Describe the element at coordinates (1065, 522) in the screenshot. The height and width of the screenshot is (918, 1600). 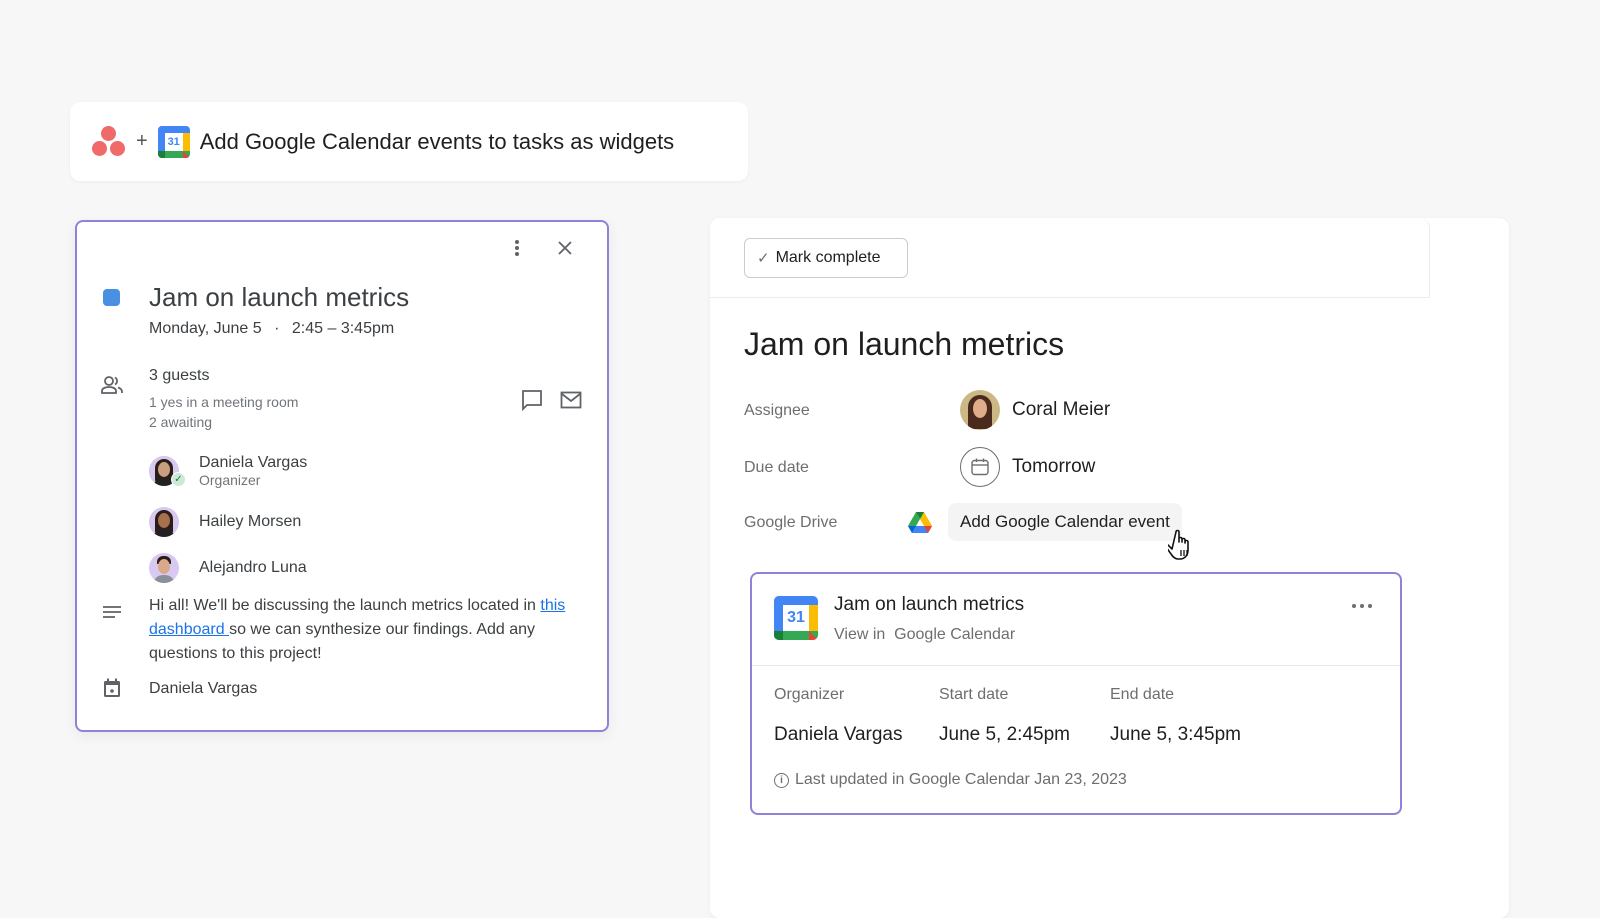
I see `add-google-calendar-event-button: Add Google Calendar event` at that location.